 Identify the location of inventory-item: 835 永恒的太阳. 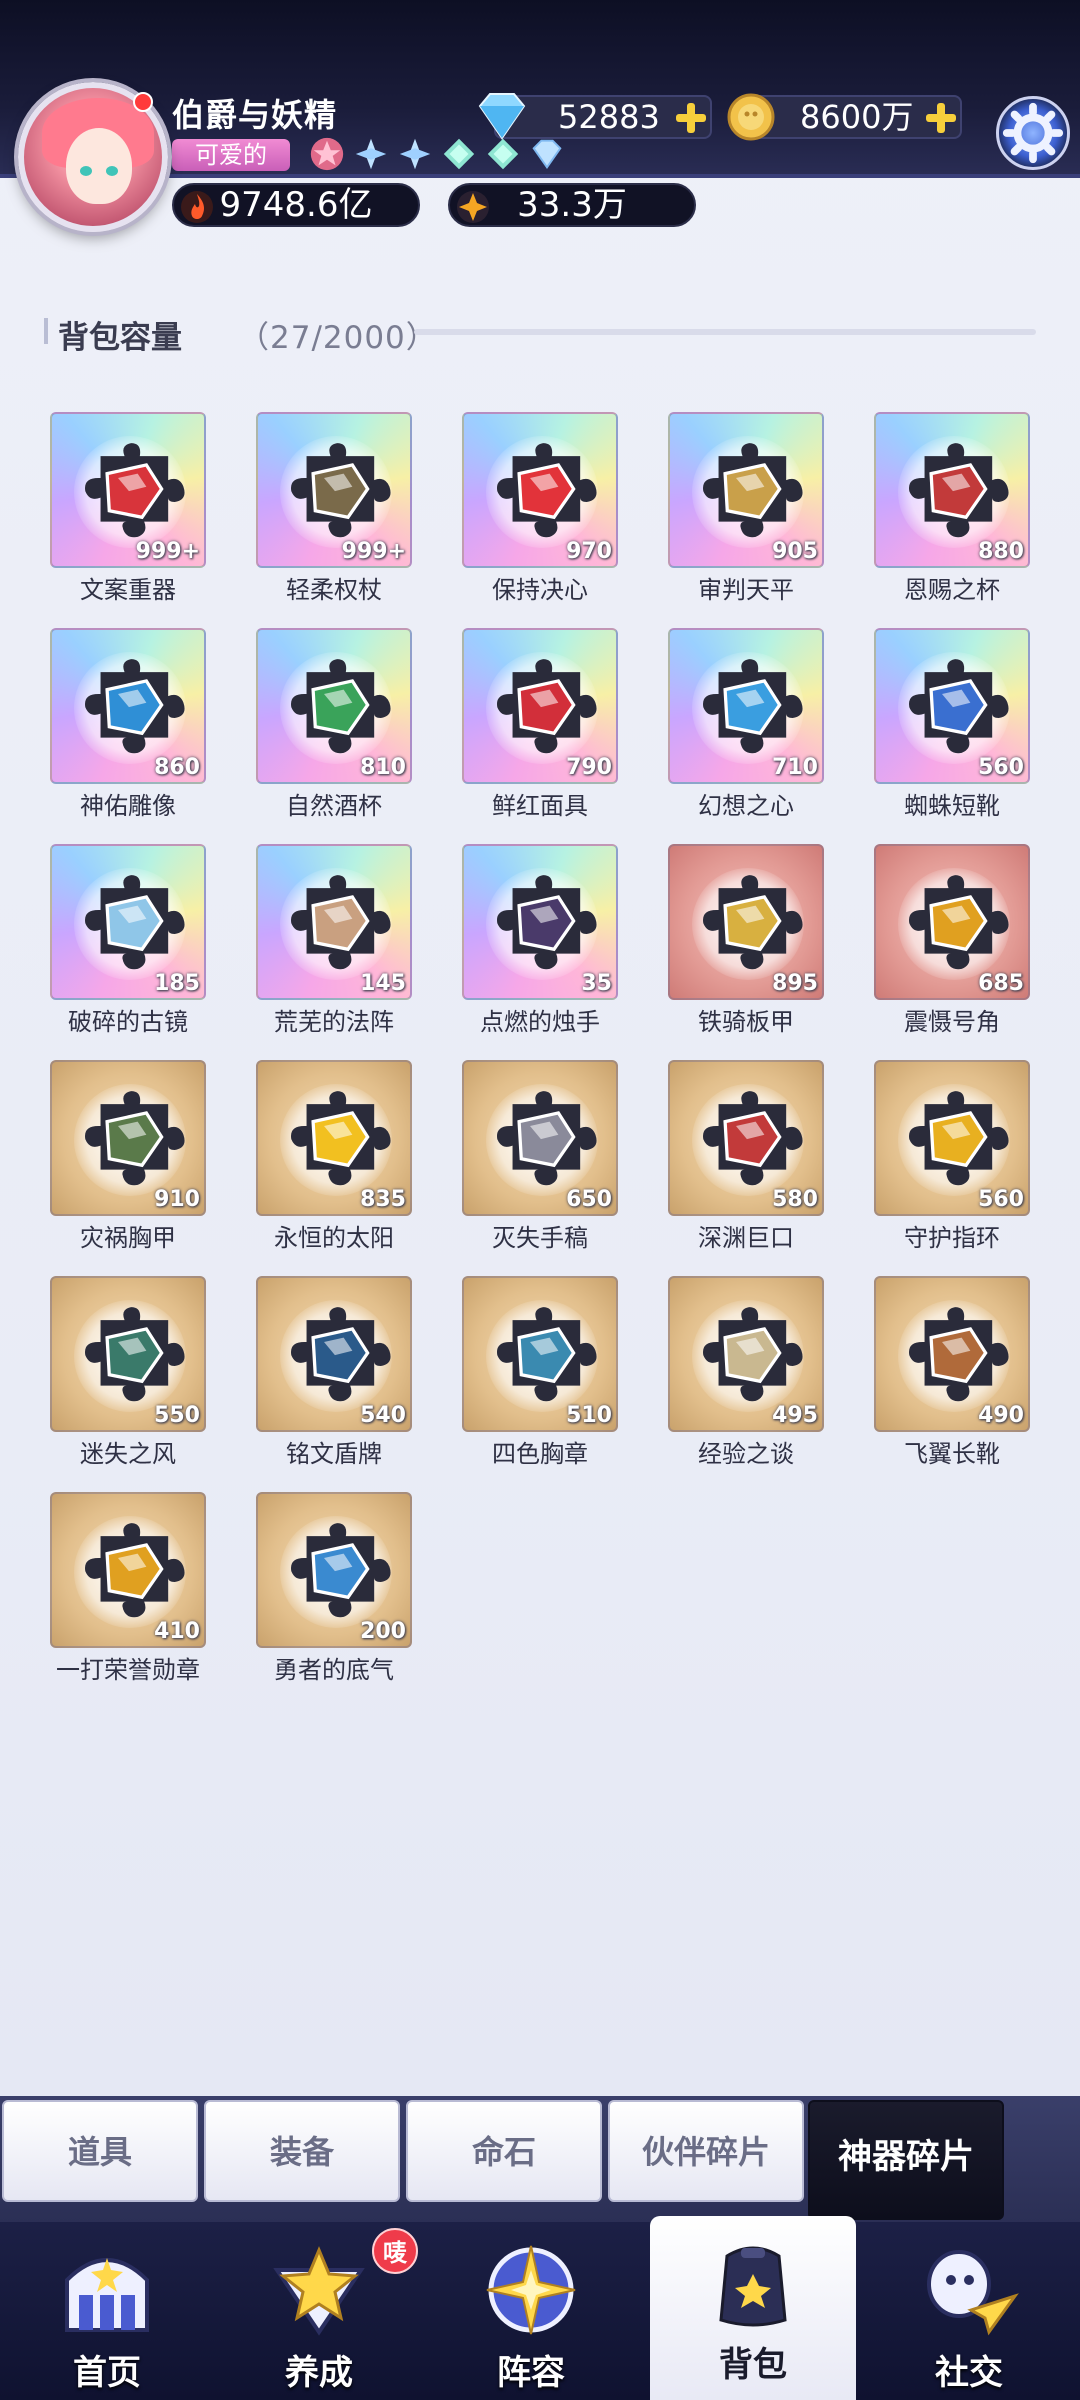
(334, 1158).